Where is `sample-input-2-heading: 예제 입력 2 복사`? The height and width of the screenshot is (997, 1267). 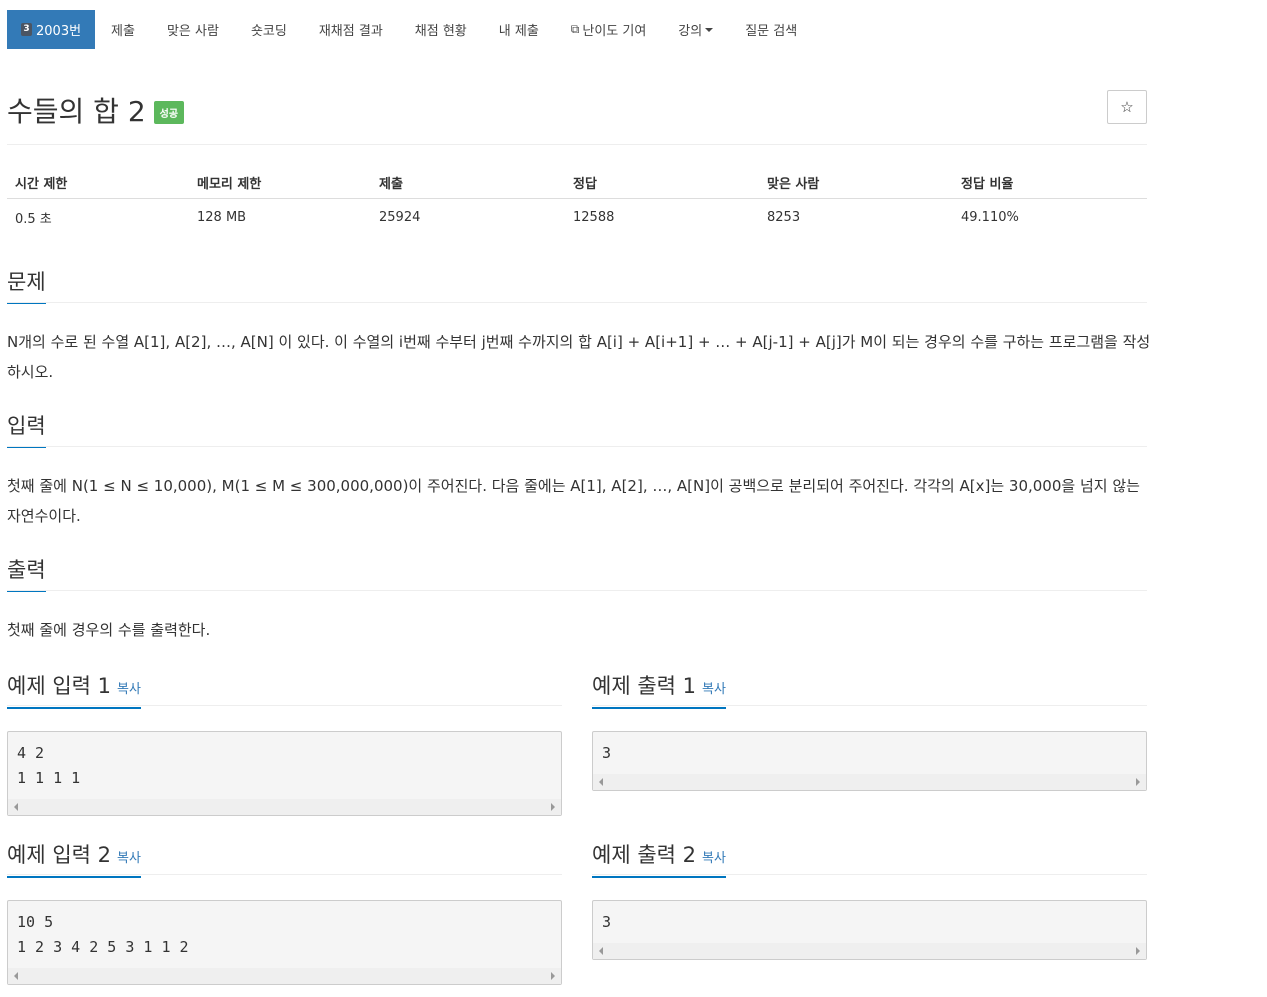
sample-input-2-heading: 예제 입력 2 복사 is located at coordinates (74, 858).